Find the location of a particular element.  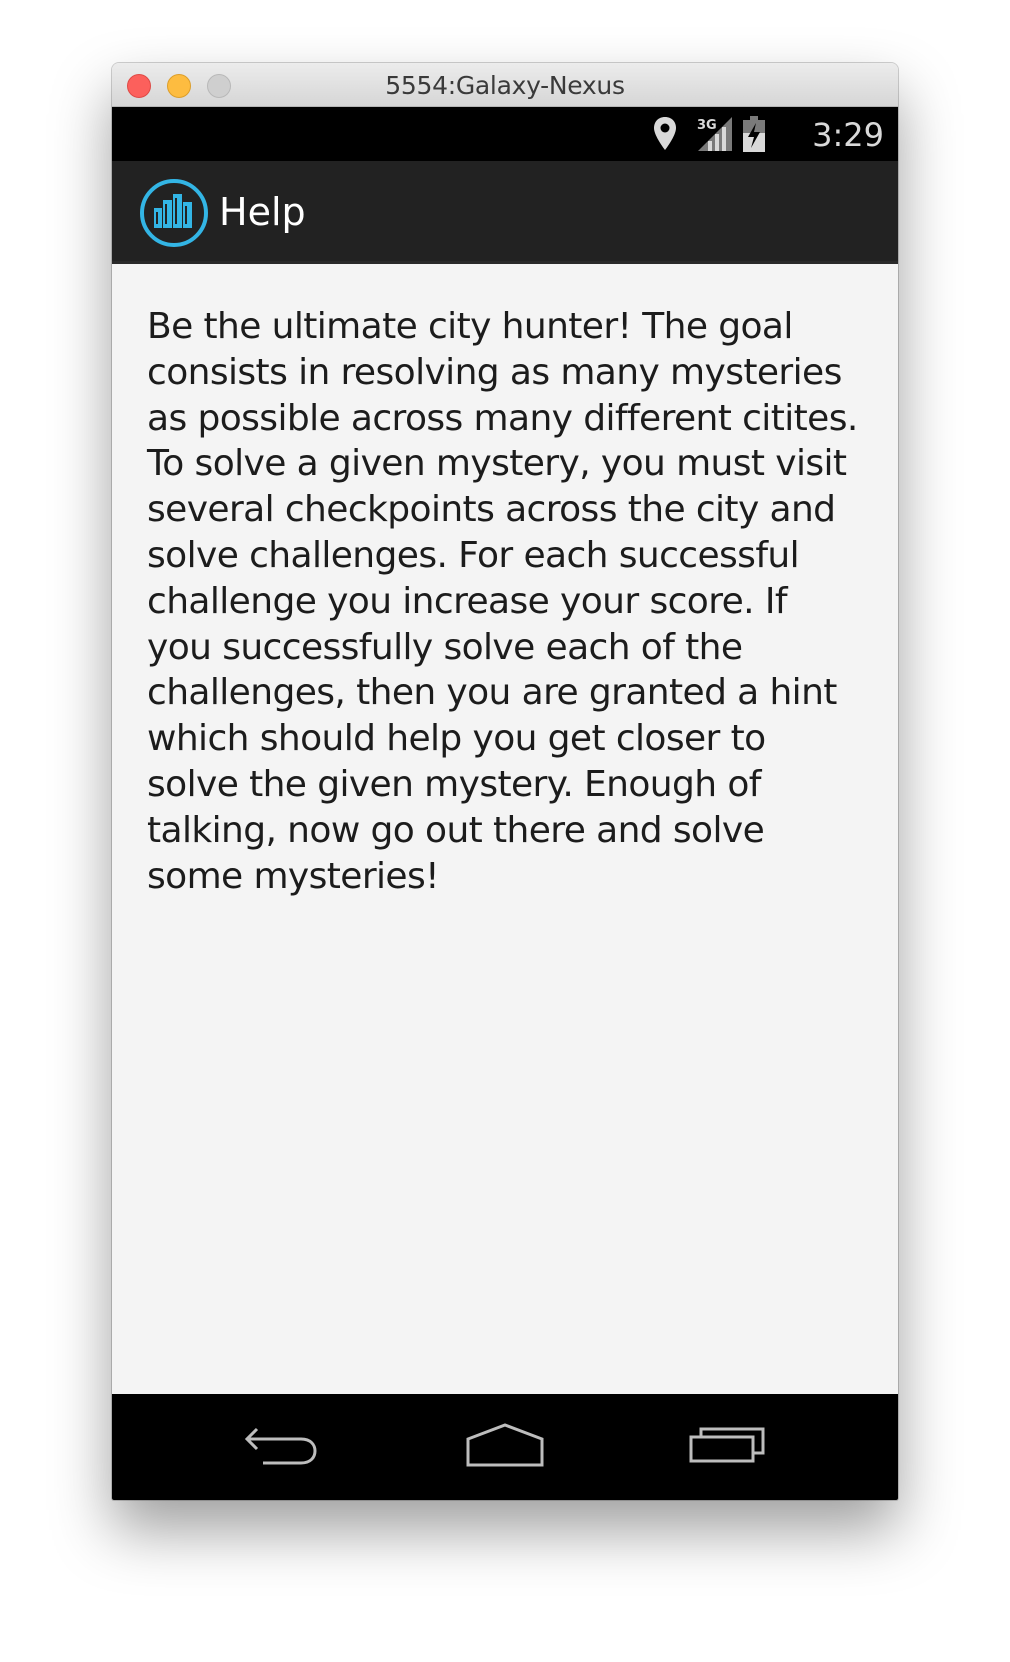

recent-apps-icon is located at coordinates (727, 1445).